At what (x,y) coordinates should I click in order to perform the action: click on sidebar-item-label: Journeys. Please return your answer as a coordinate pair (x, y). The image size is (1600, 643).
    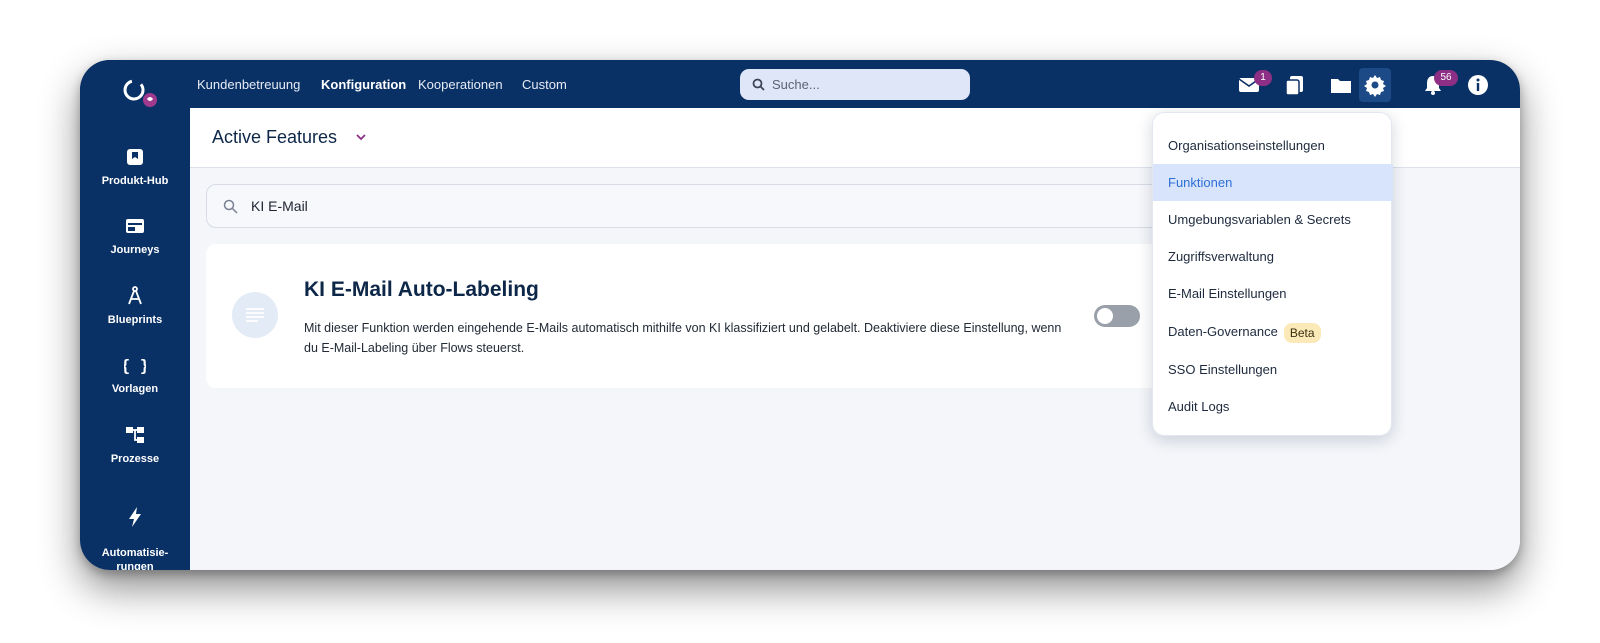
    Looking at the image, I should click on (135, 250).